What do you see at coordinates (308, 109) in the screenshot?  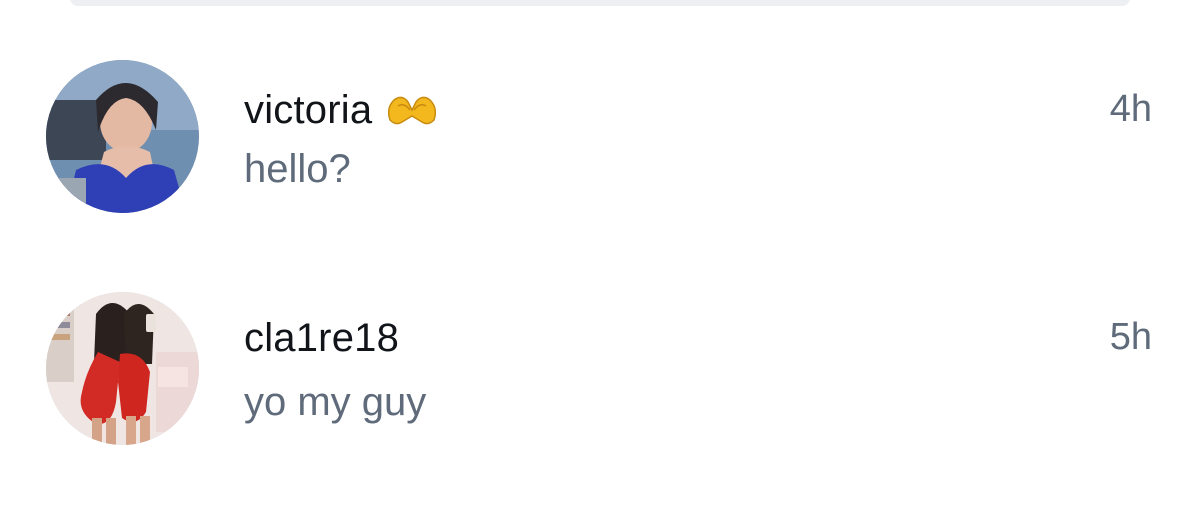 I see `username: victoria` at bounding box center [308, 109].